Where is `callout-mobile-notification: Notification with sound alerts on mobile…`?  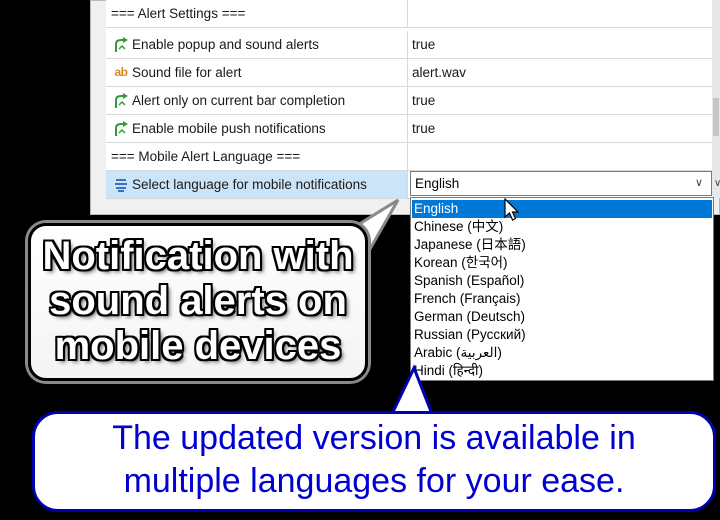
callout-mobile-notification: Notification with sound alerts on mobile… is located at coordinates (198, 302).